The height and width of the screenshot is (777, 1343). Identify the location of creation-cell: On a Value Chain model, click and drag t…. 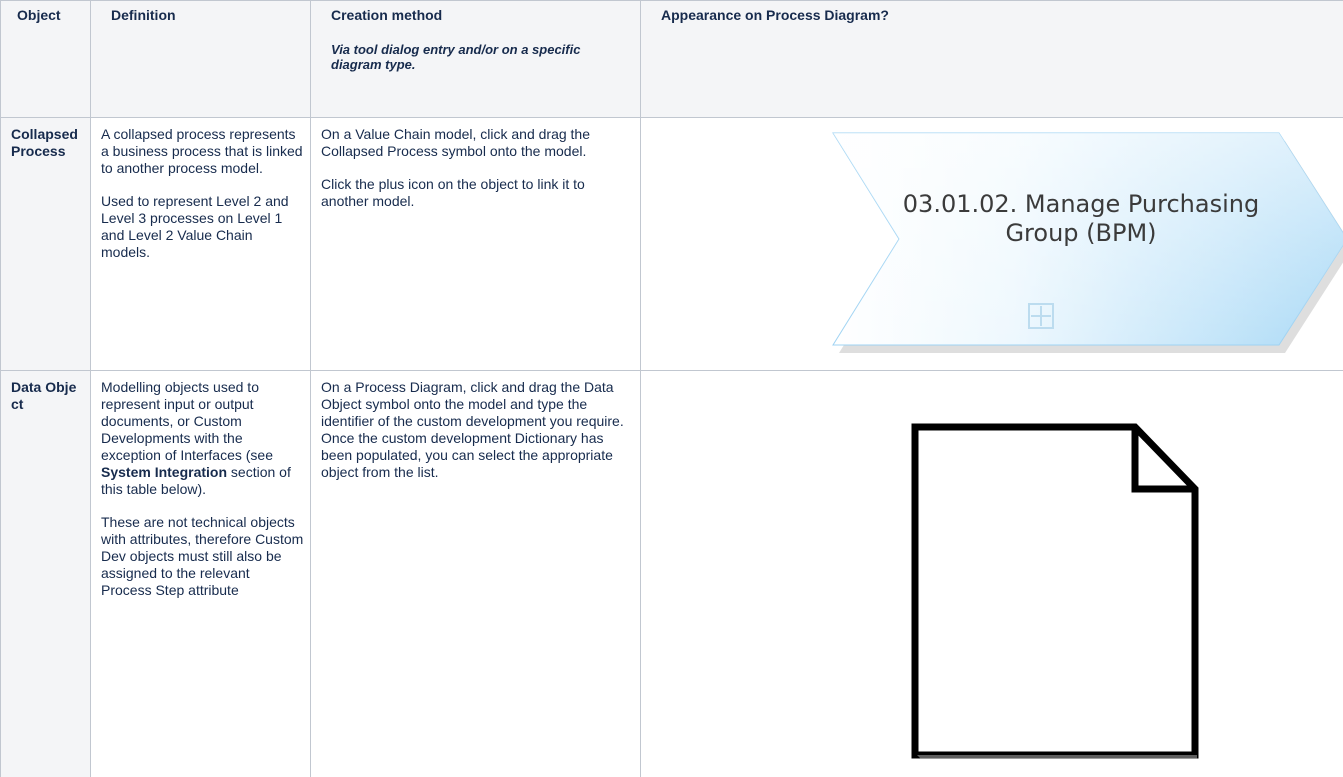
(475, 244).